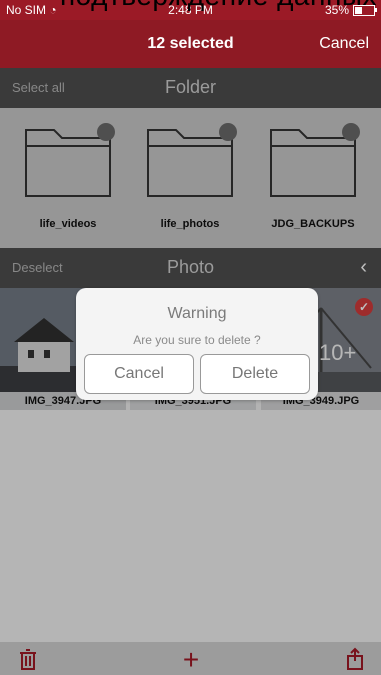 The image size is (381, 675). Describe the element at coordinates (139, 374) in the screenshot. I see `dialog-cancel-button: Cancel` at that location.